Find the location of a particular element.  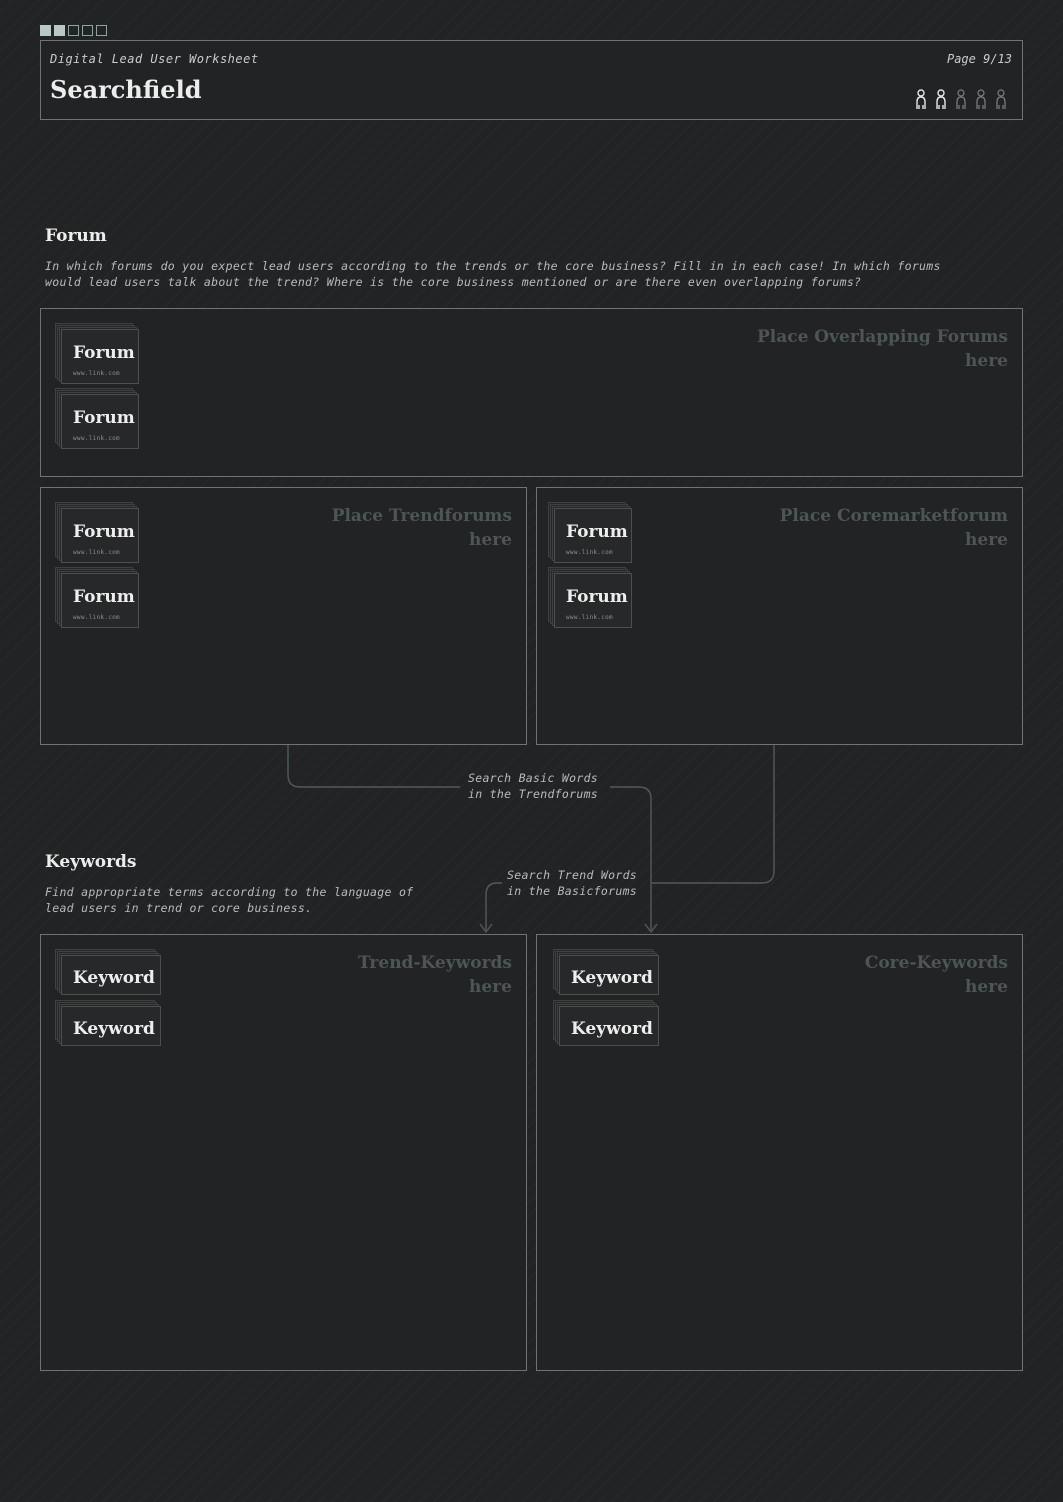

flow-label-basic-words: Search Basic Words in the Trendforums is located at coordinates (533, 786).